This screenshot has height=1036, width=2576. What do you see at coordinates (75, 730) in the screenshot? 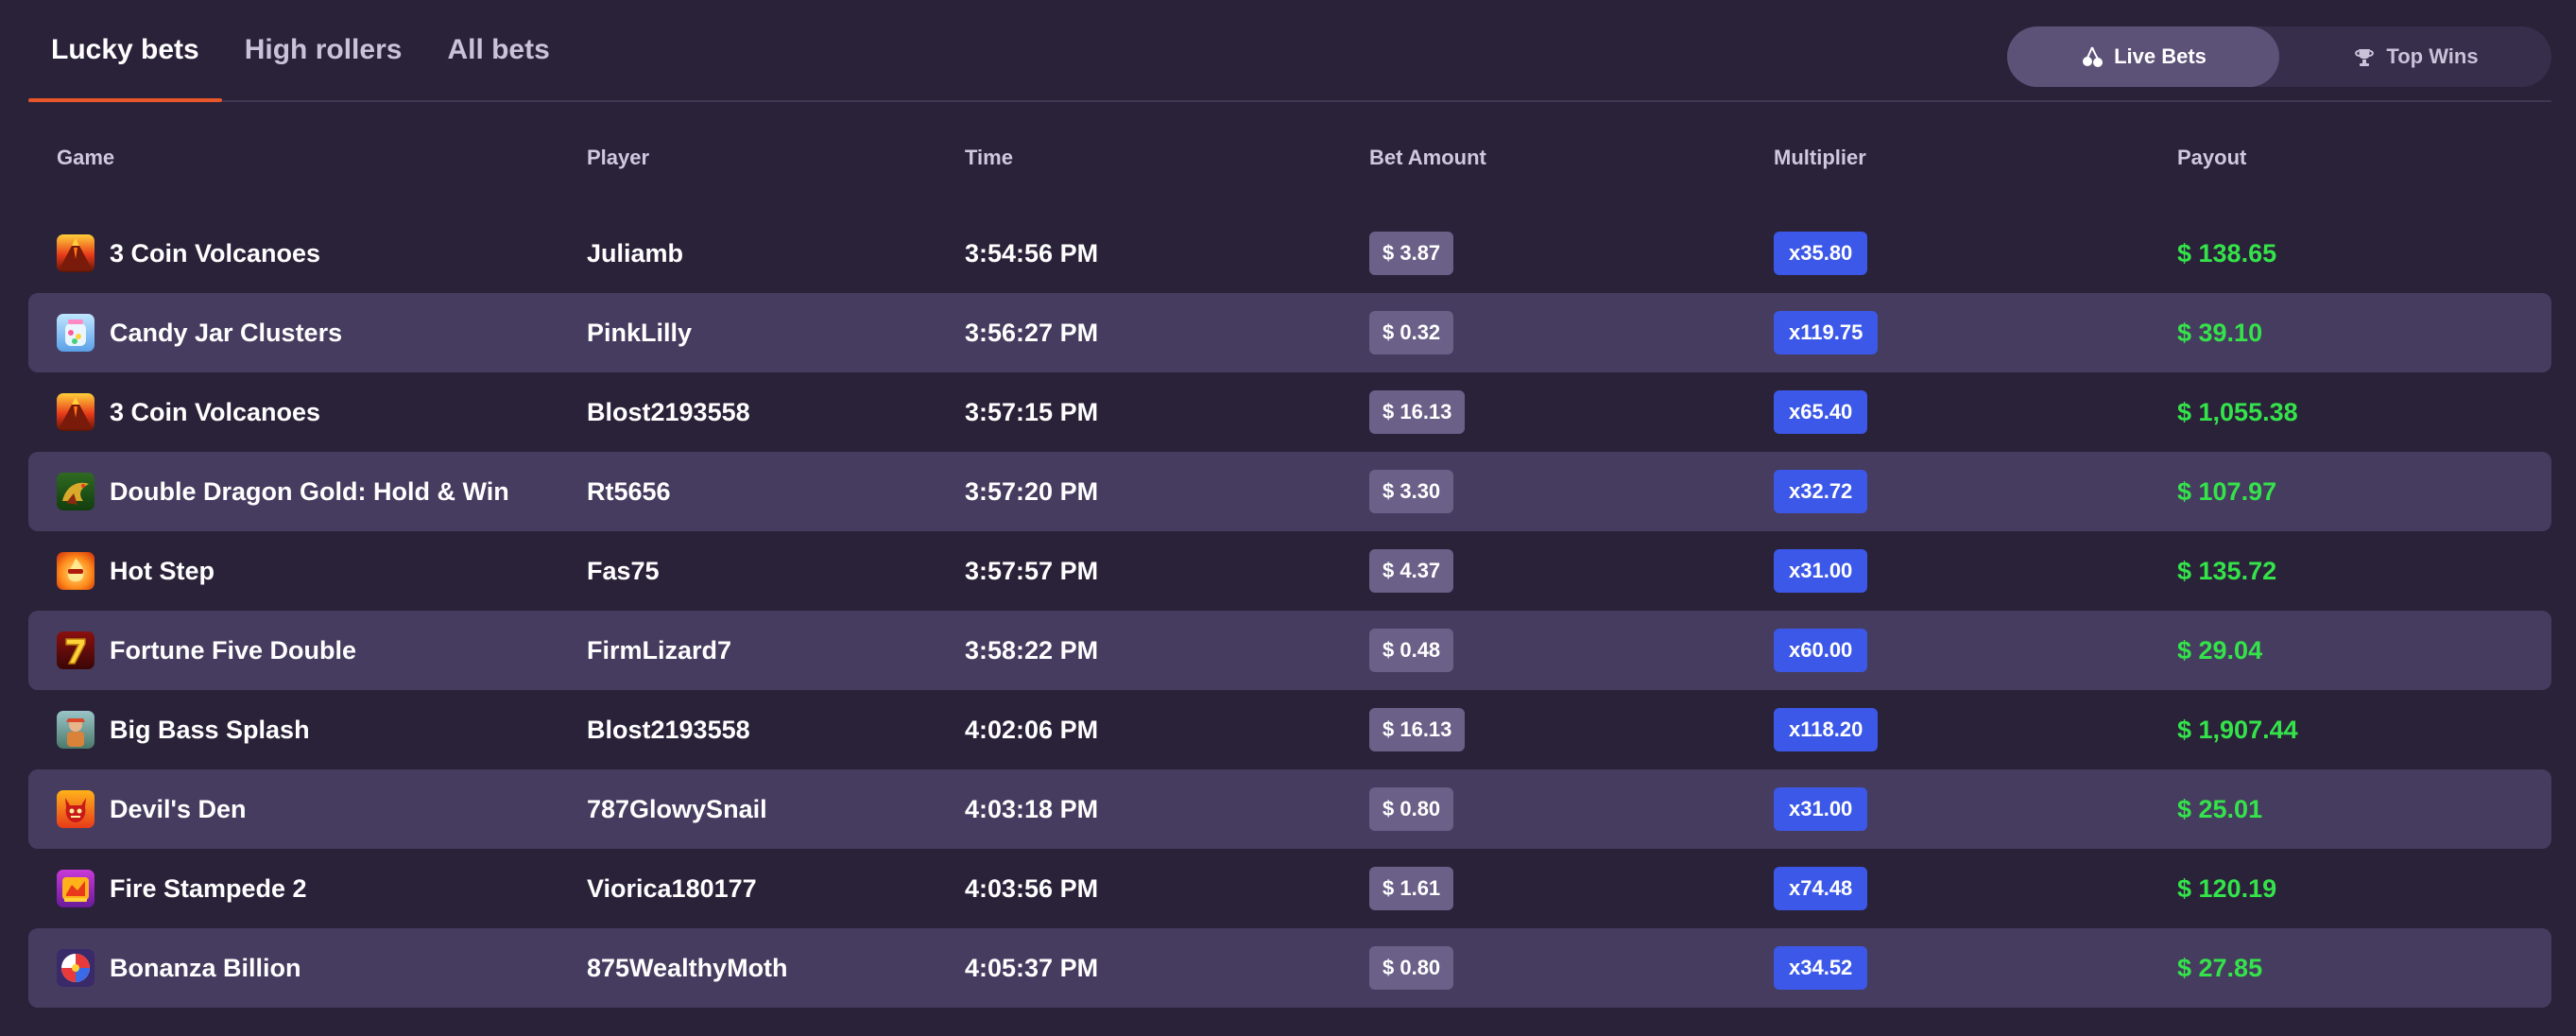
I see `fisherman-icon` at bounding box center [75, 730].